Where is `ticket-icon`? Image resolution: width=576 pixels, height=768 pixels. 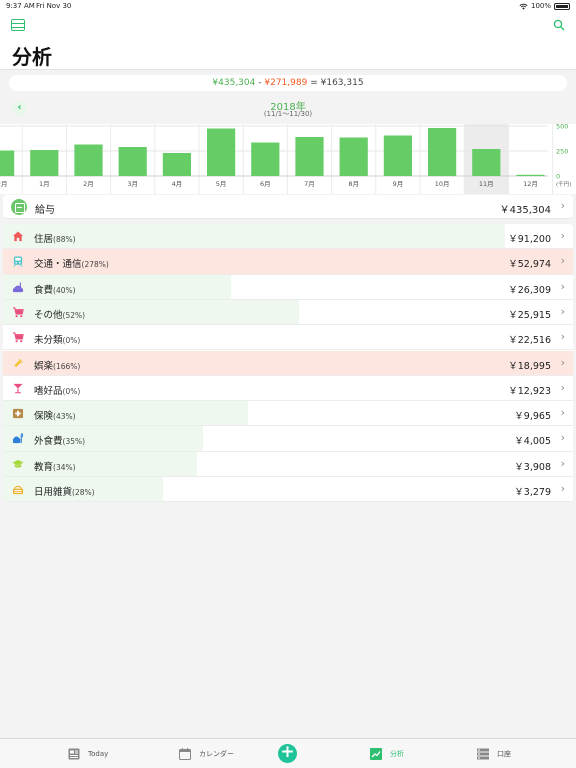 ticket-icon is located at coordinates (18, 362).